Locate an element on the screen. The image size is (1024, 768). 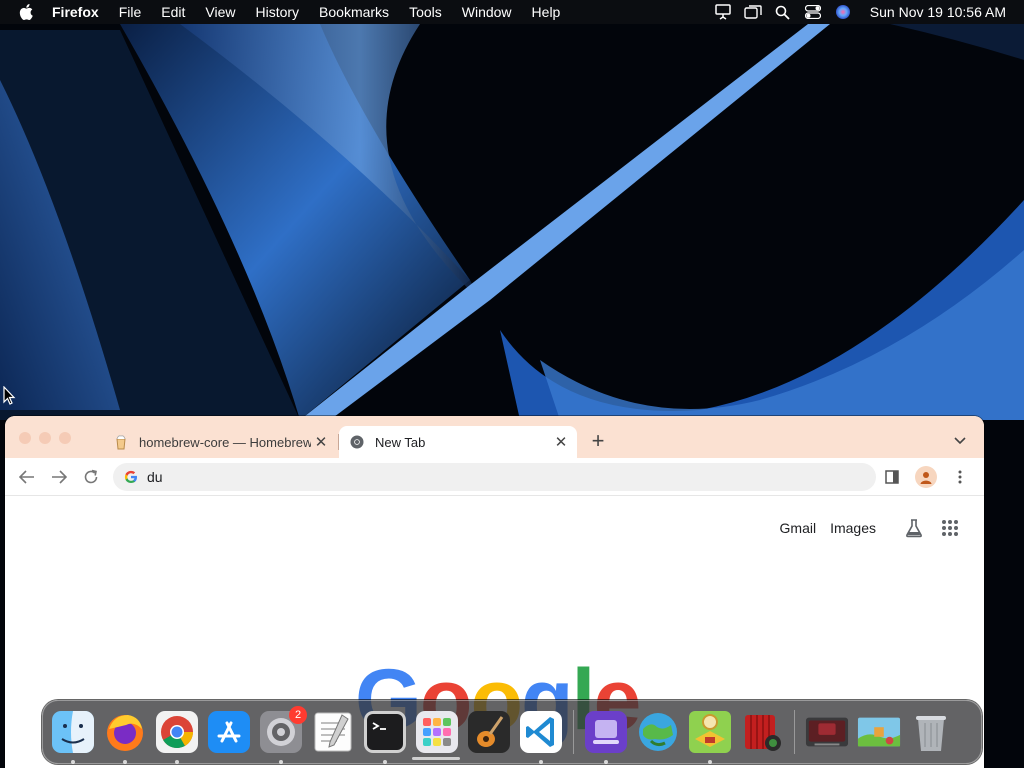
menu-app-name: Firefox is located at coordinates (78, 12).